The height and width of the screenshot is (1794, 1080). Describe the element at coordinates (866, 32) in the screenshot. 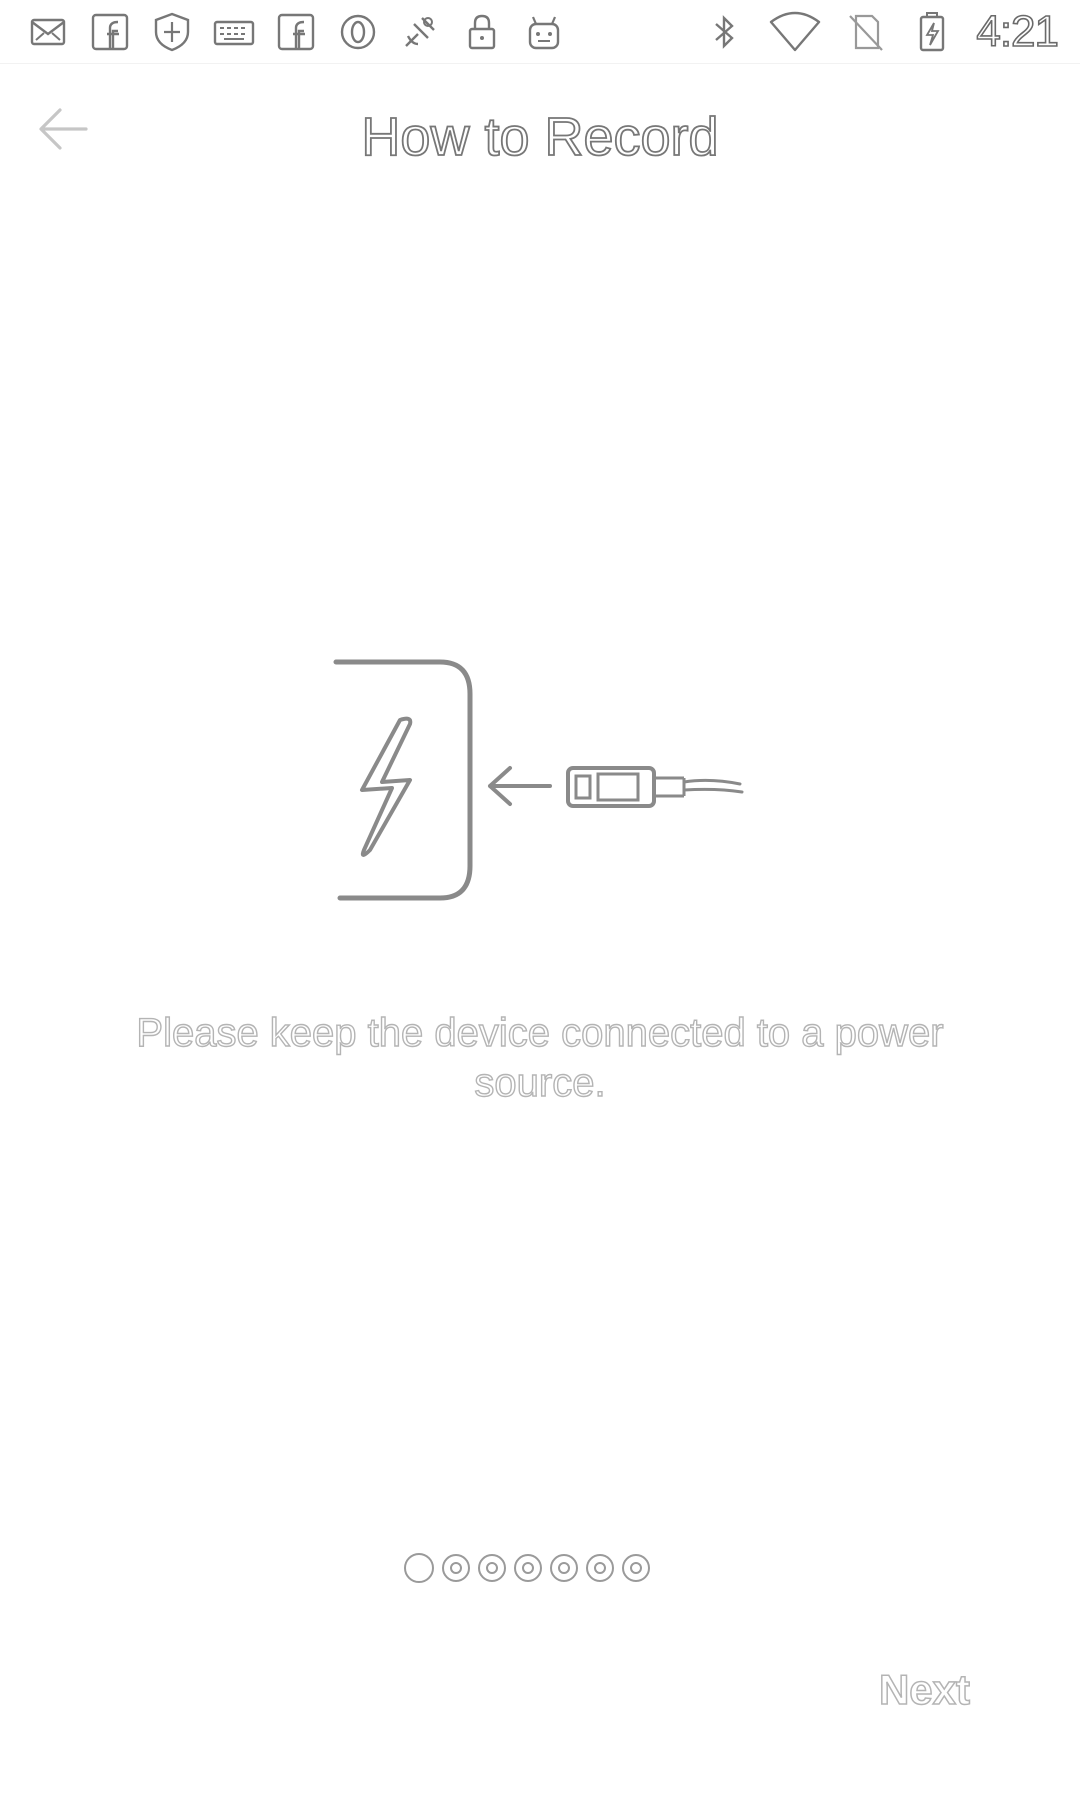

I see `no-sim-icon` at that location.